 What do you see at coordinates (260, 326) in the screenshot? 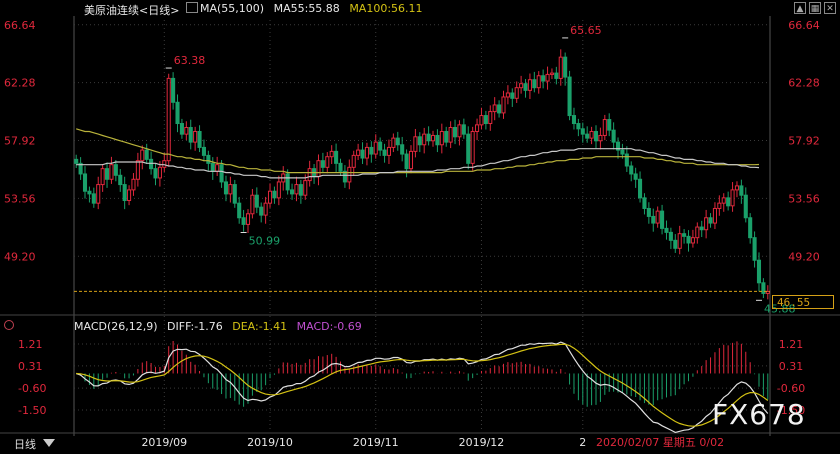
I see `macd-dea-label: DEA:-1.41` at bounding box center [260, 326].